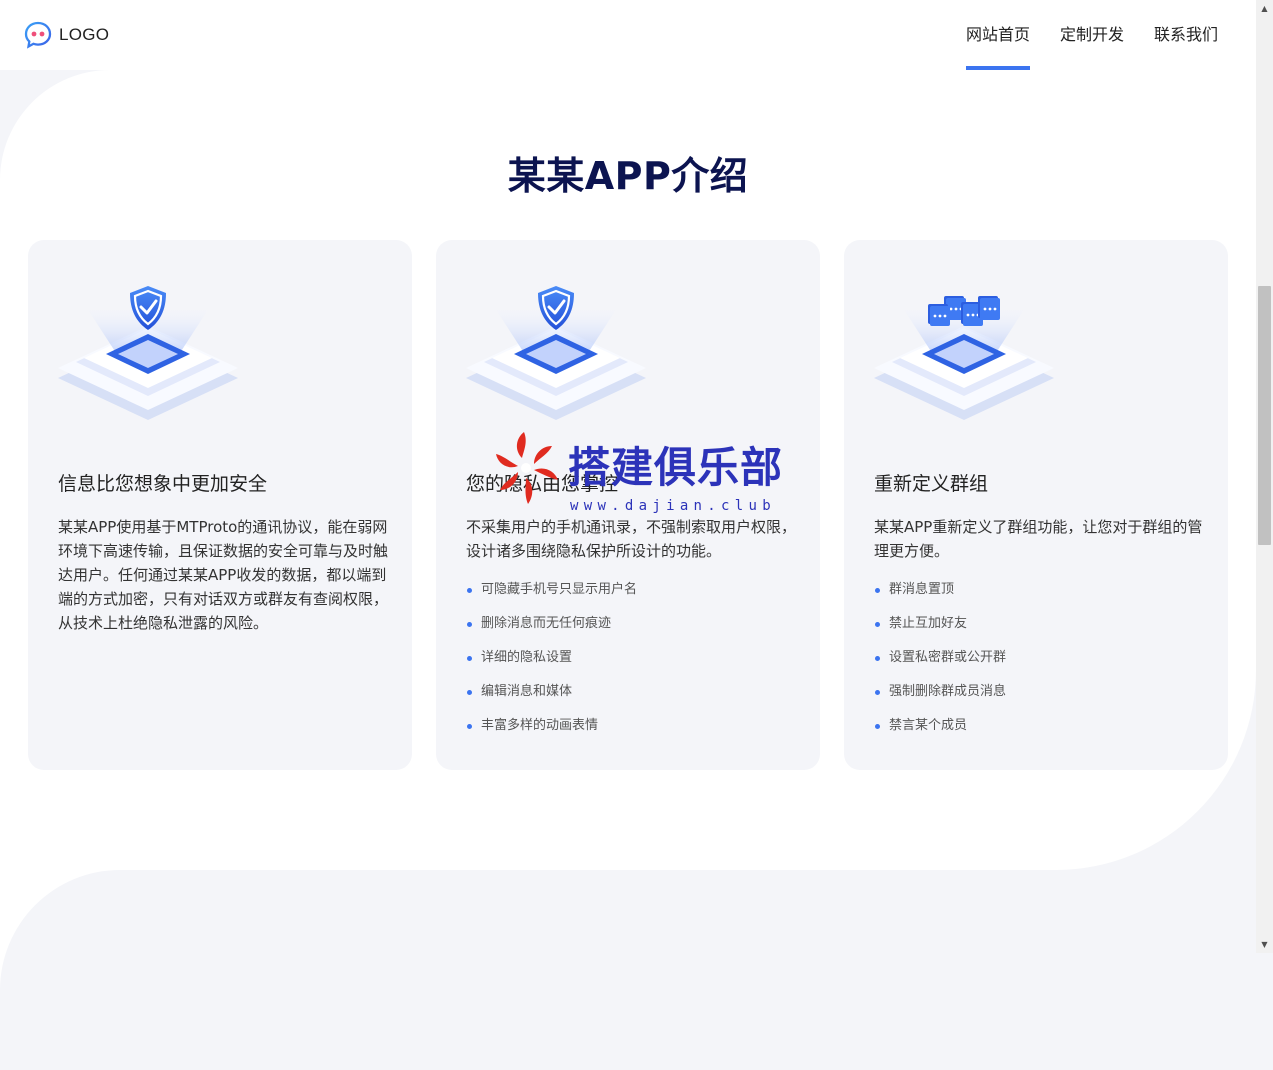  I want to click on main-nav: 网站首页 定制开发 联系我们, so click(1077, 35).